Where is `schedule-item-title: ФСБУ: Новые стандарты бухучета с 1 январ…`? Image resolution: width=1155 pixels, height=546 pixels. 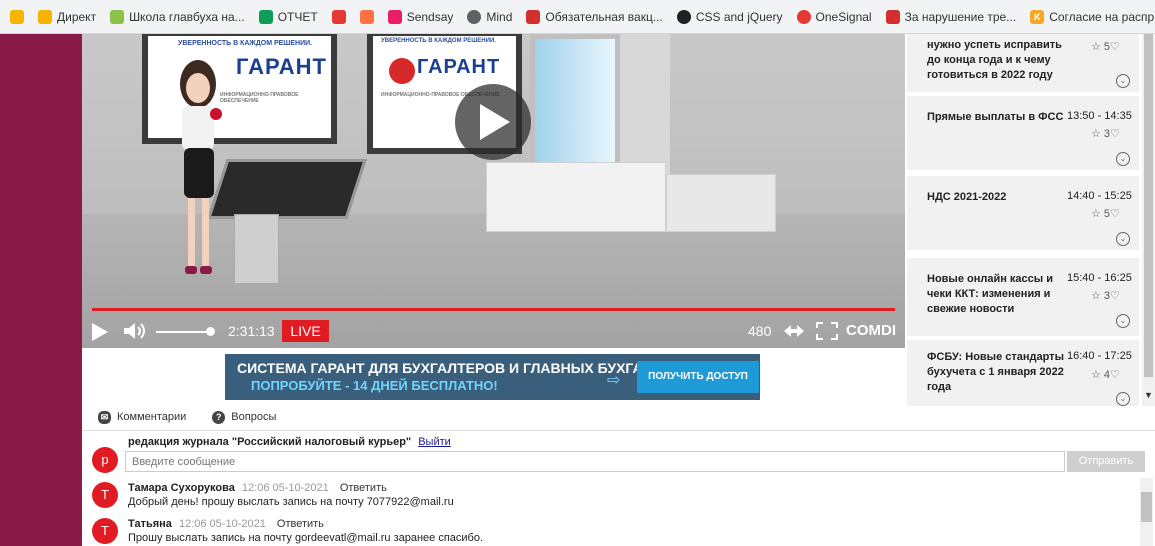
schedule-item-title: ФСБУ: Новые стандарты бухучета с 1 январ… is located at coordinates (995, 372).